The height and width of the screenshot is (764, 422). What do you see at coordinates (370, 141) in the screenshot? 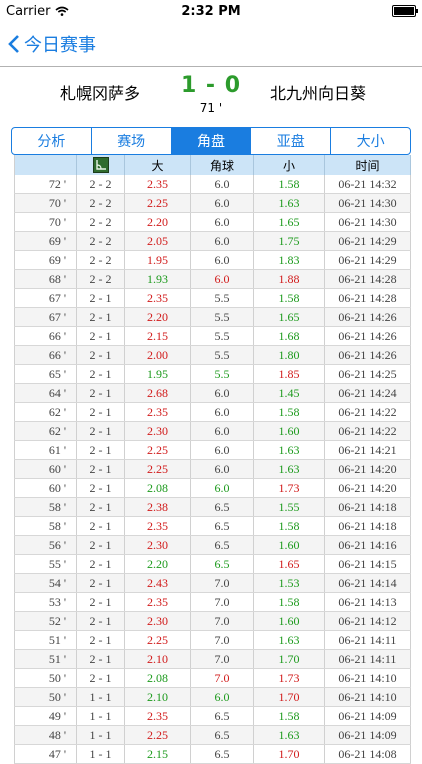
I see `tab-over-under: 大小` at bounding box center [370, 141].